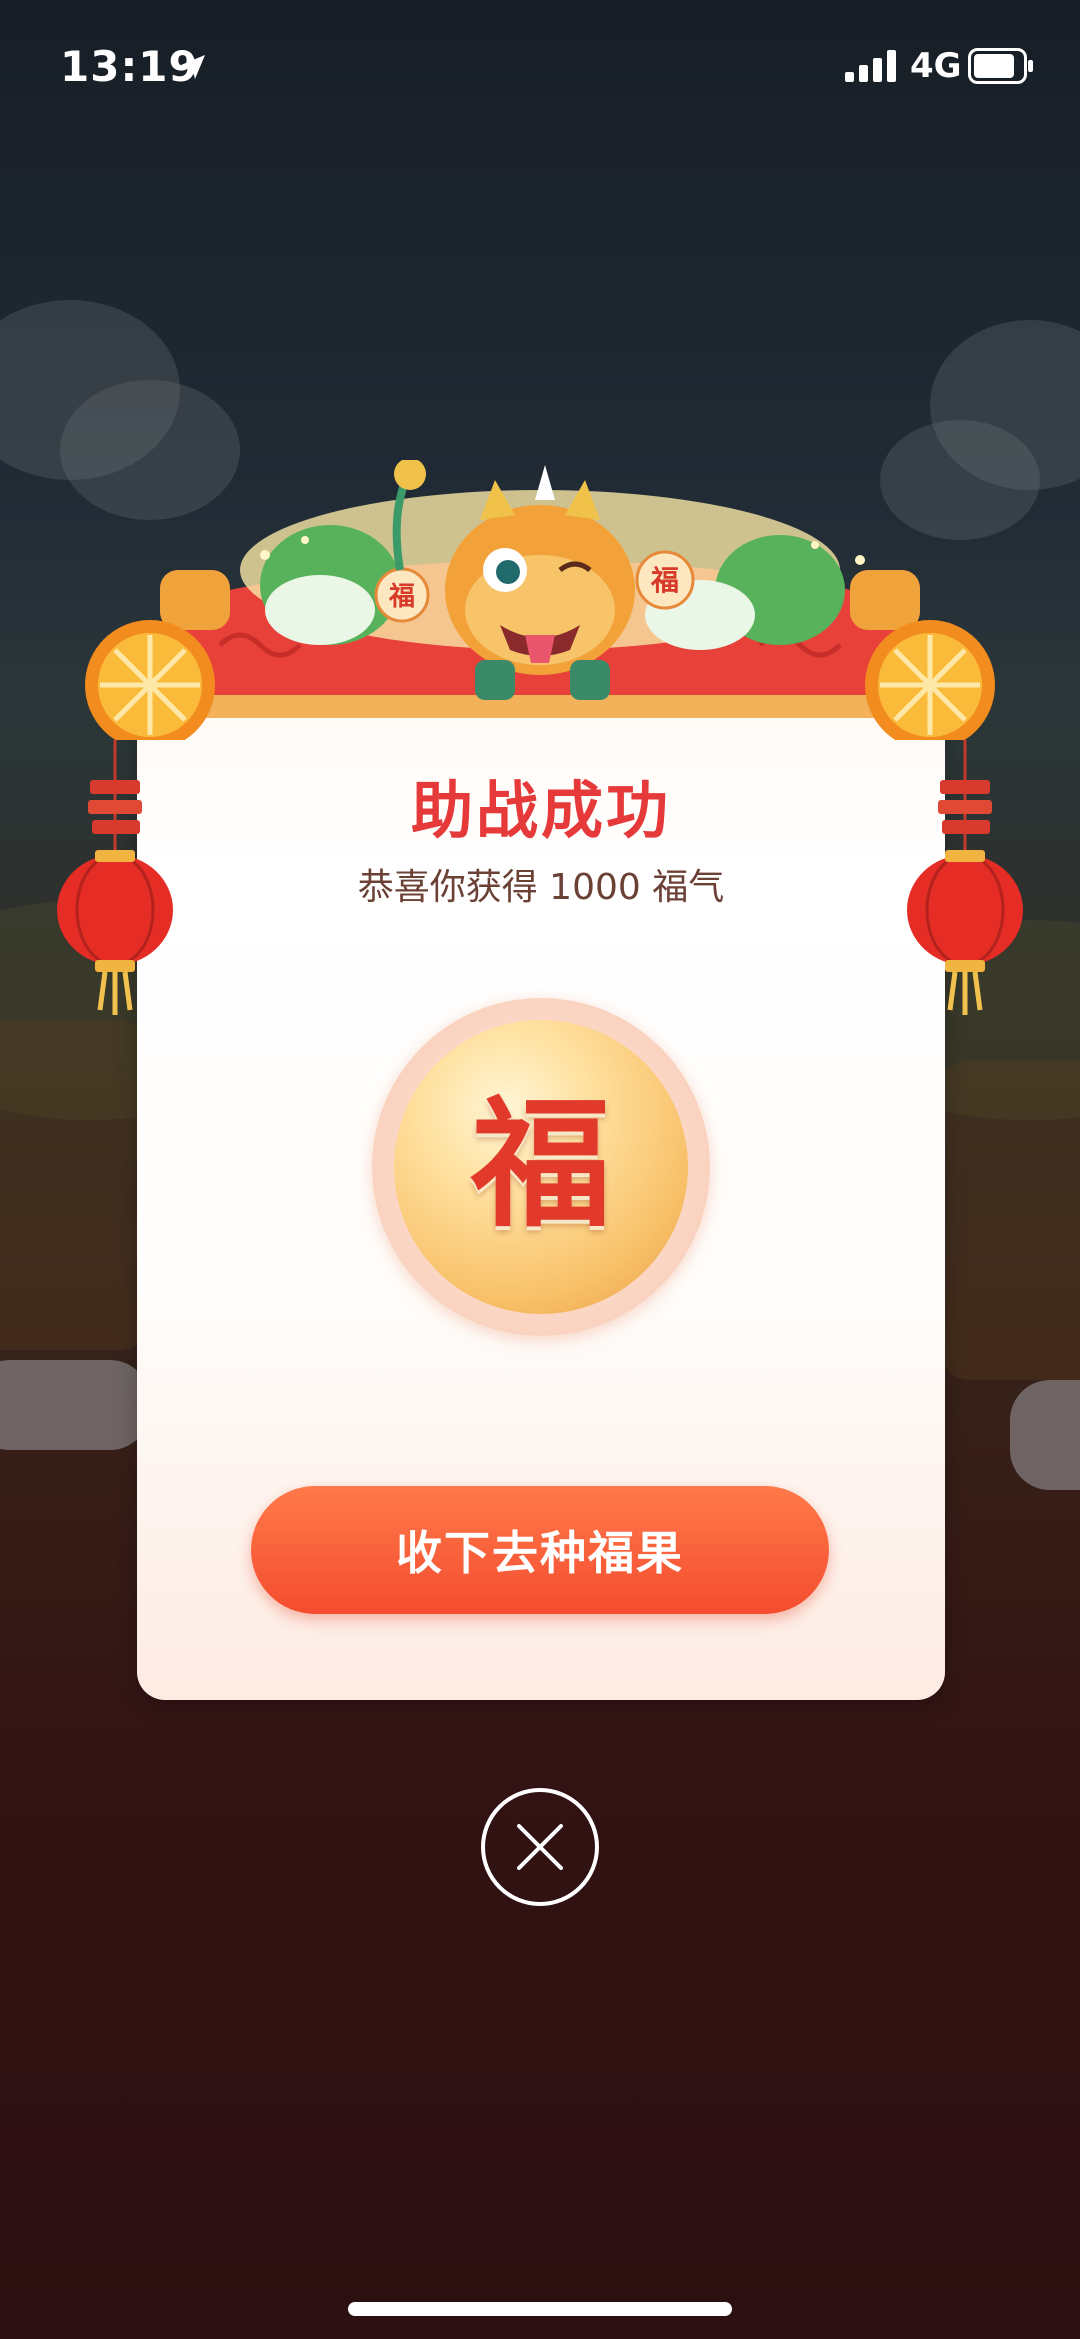 The image size is (1080, 2339). I want to click on signal-icon, so click(870, 66).